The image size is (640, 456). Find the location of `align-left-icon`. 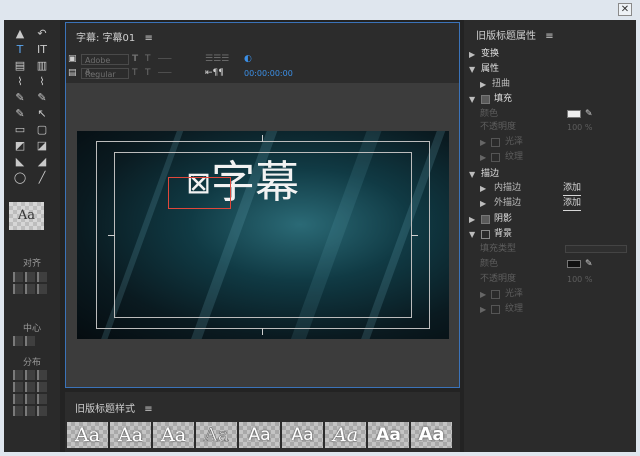

align-left-icon is located at coordinates (18, 277).